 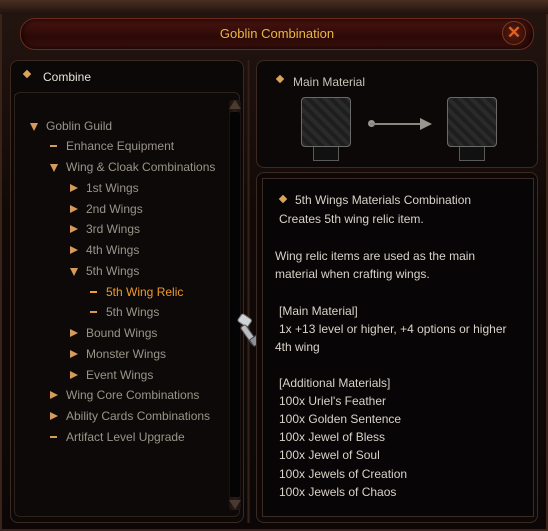 What do you see at coordinates (329, 455) in the screenshot?
I see `additional-material-item: 100x Jewel of Soul` at bounding box center [329, 455].